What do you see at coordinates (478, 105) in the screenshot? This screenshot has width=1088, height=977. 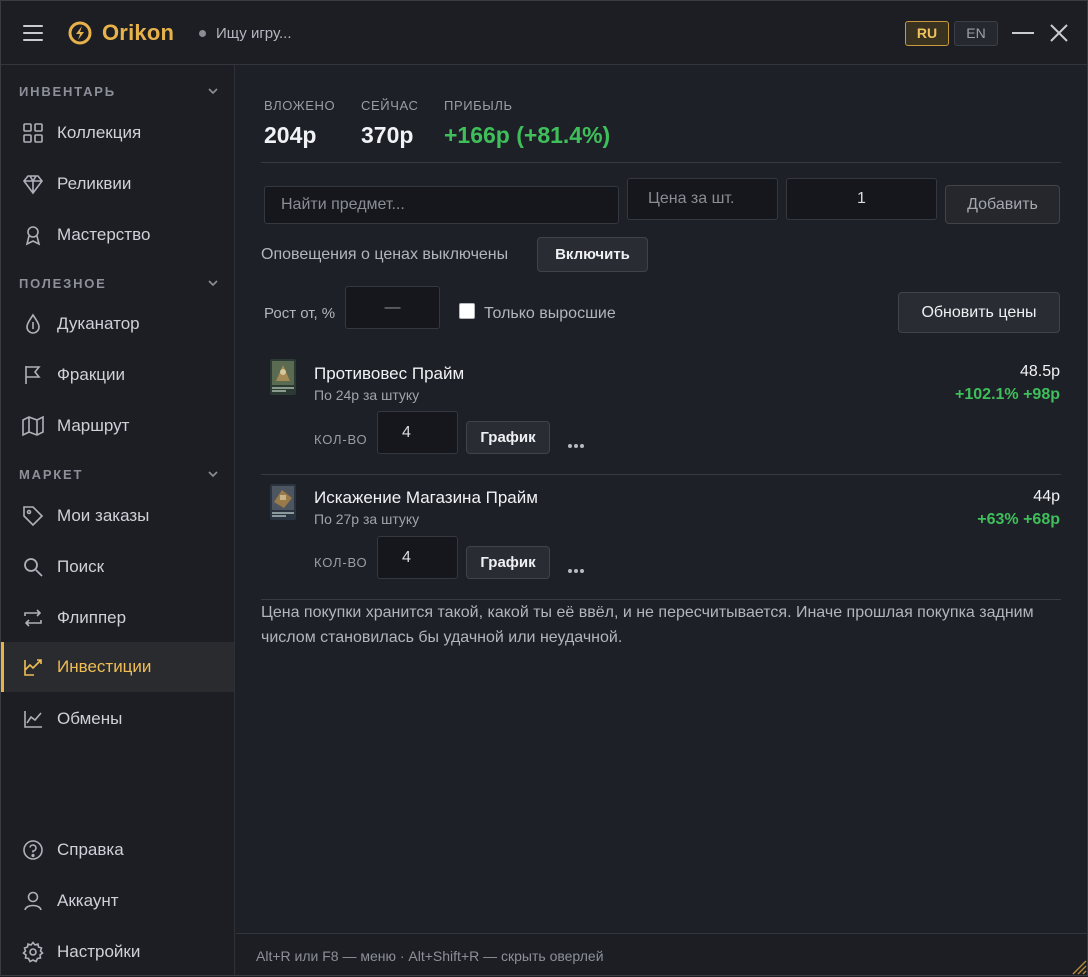 I see `profit-label: ПРИБЫЛЬ` at bounding box center [478, 105].